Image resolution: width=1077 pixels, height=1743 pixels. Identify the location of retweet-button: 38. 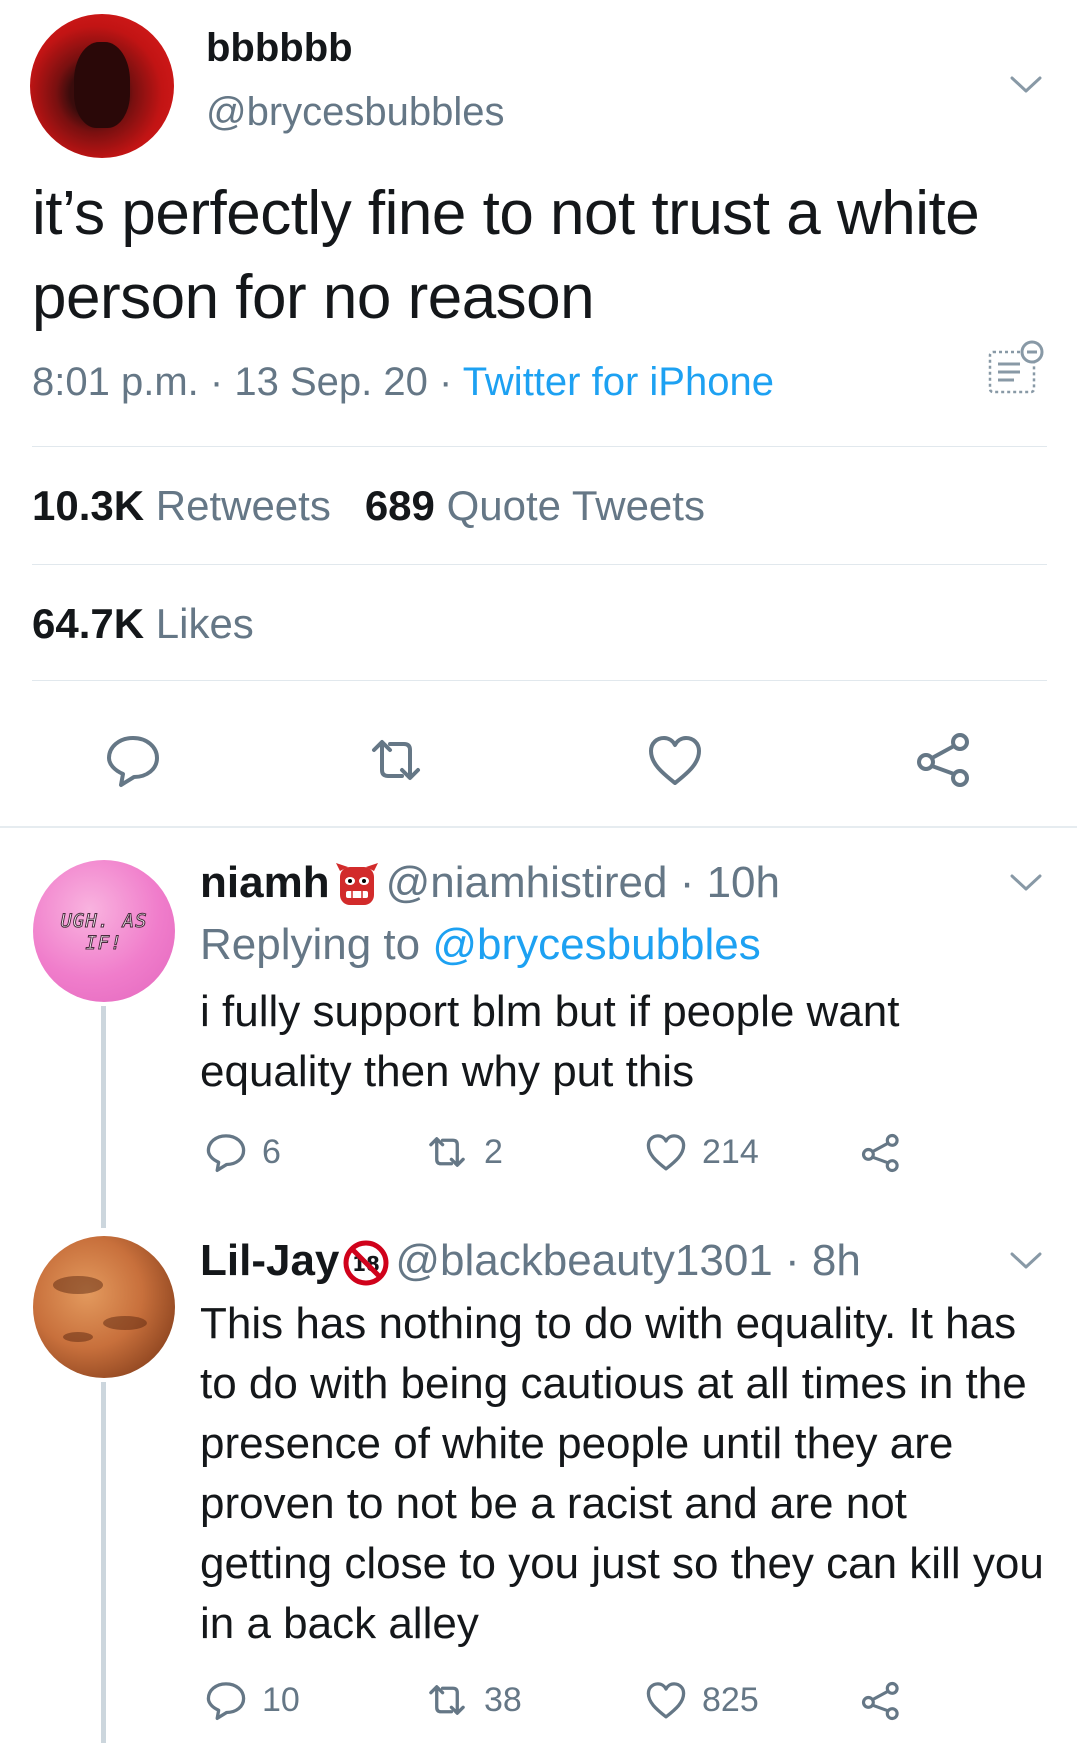
(473, 1700).